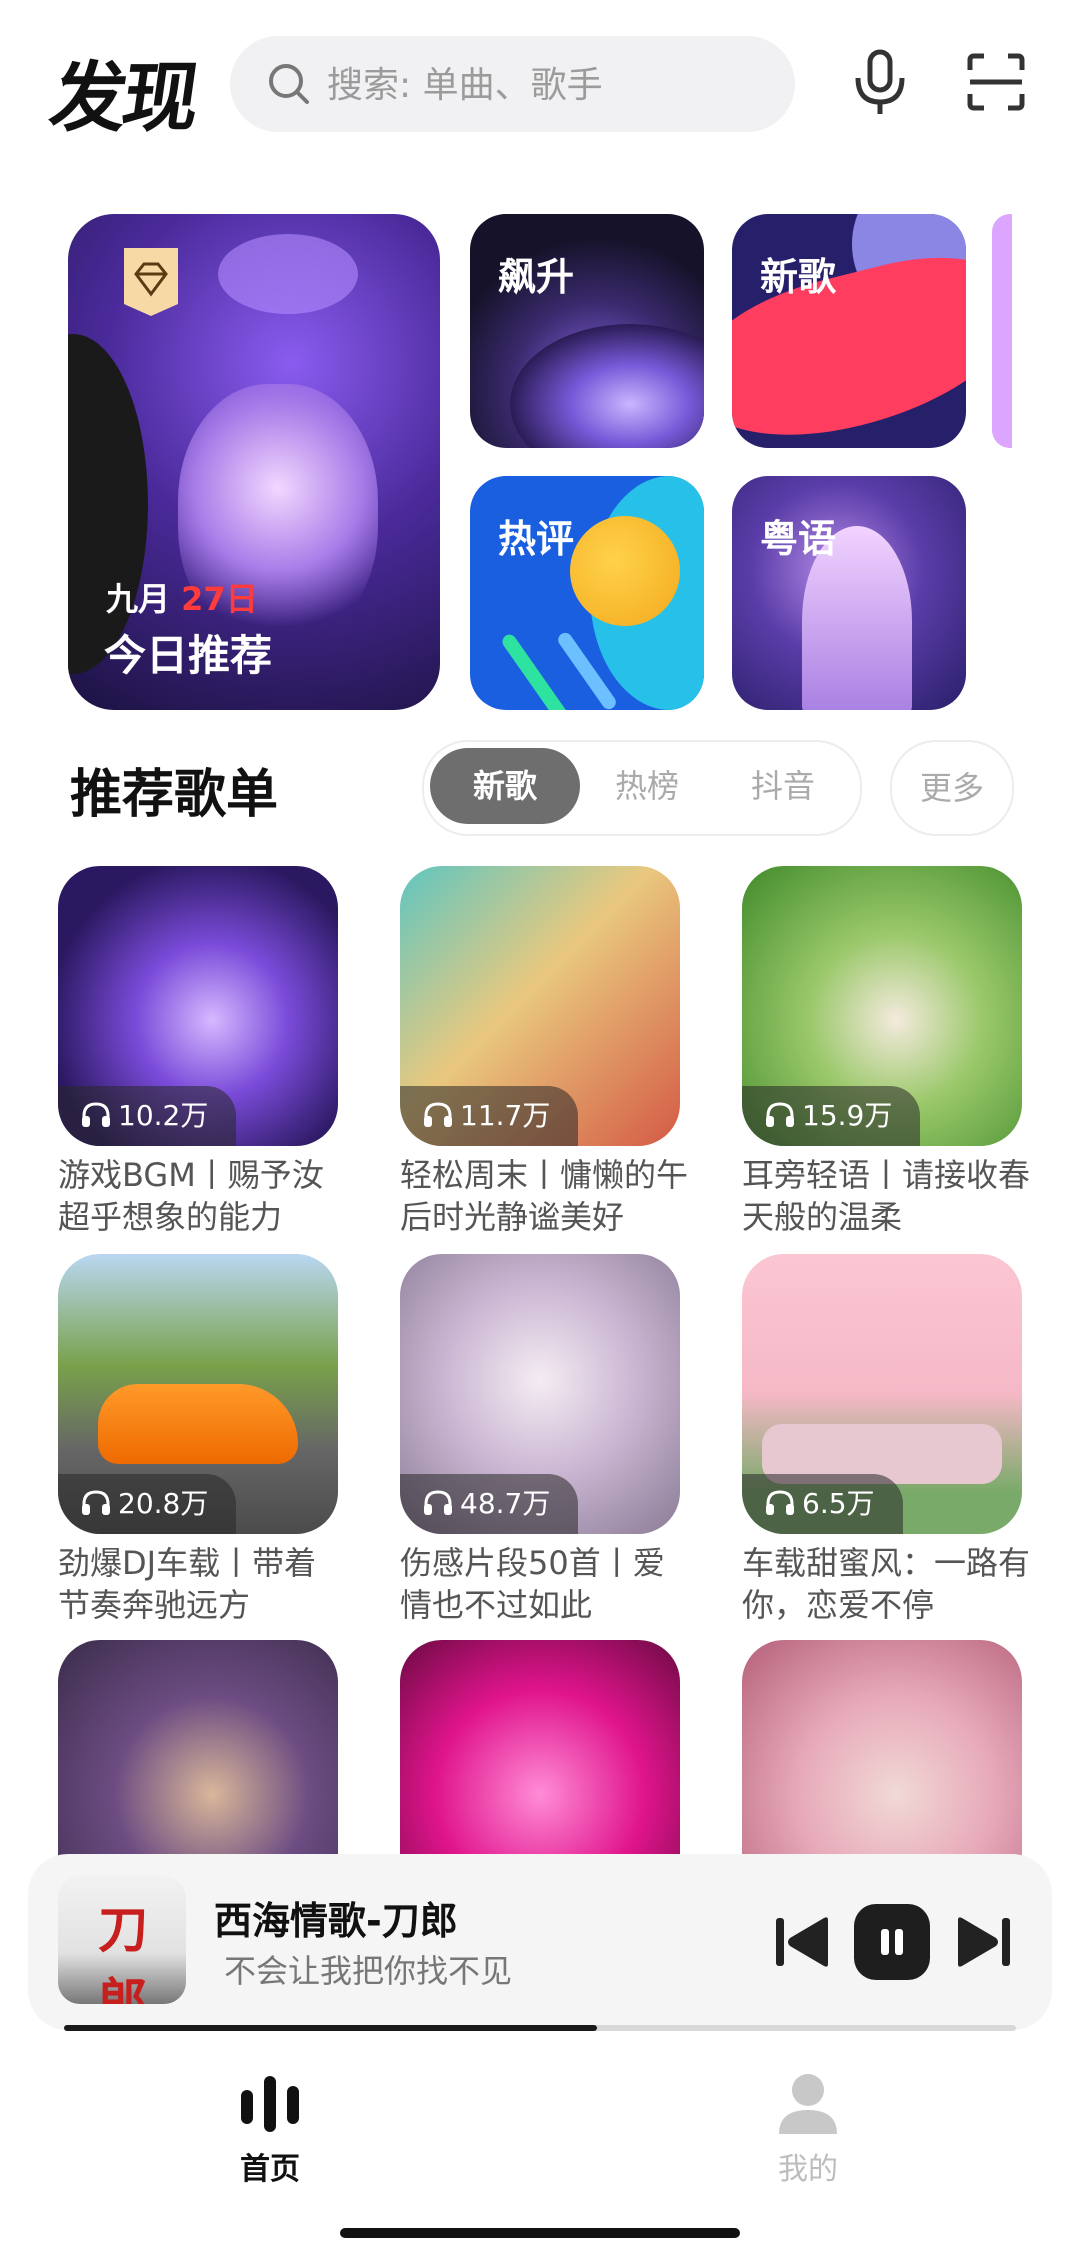  Describe the element at coordinates (123, 1952) in the screenshot. I see `cover-logo: 刀郎` at that location.